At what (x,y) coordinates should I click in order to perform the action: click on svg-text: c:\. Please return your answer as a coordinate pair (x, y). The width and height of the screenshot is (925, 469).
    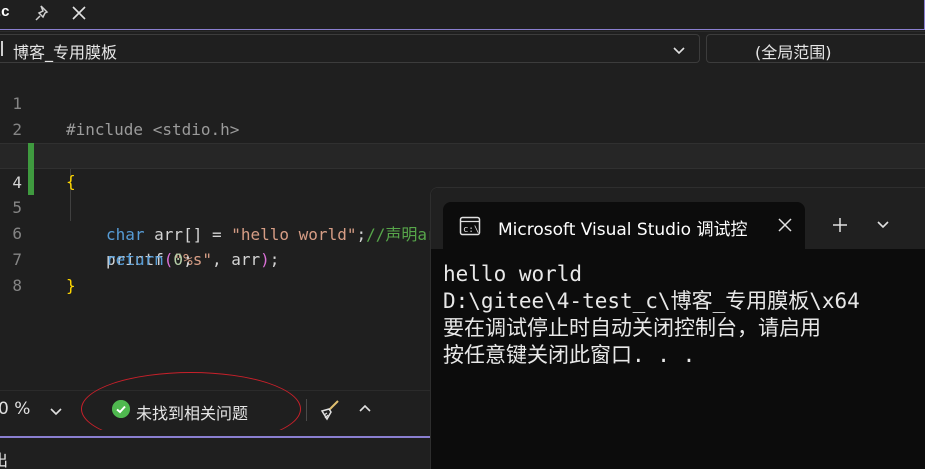
    Looking at the image, I should click on (471, 230).